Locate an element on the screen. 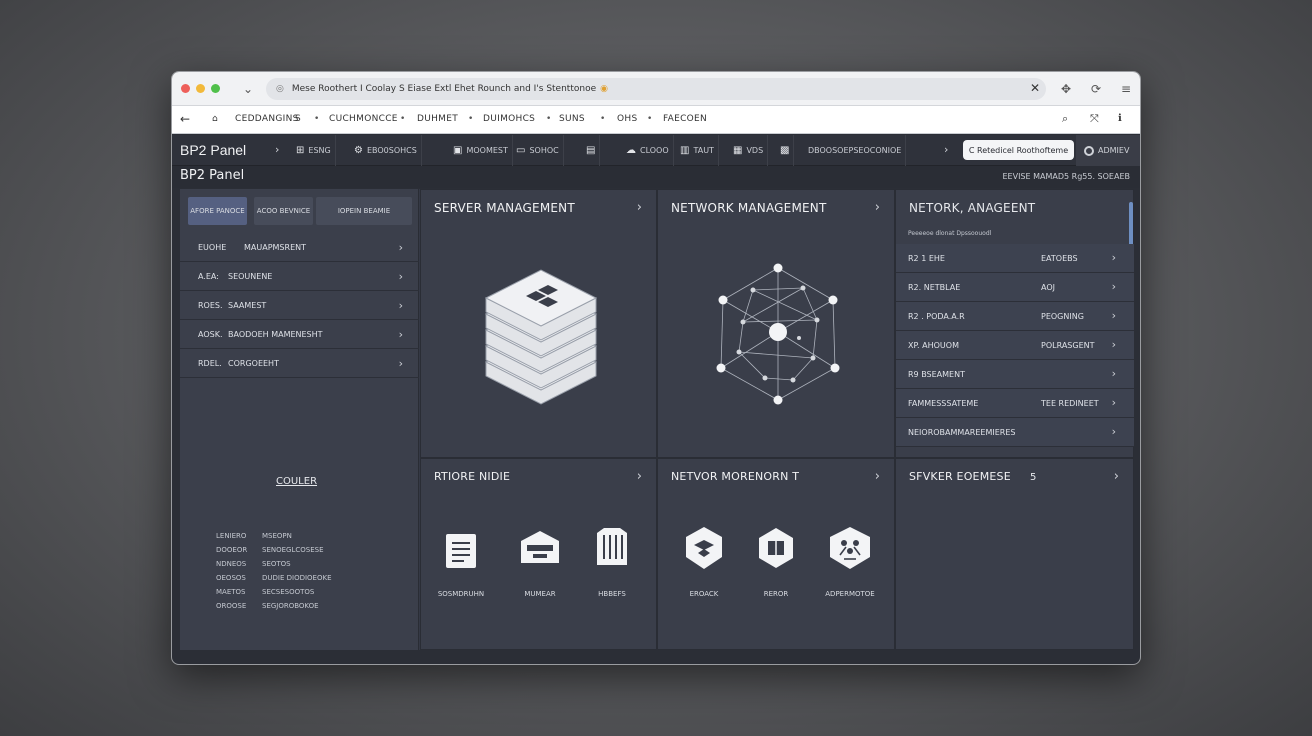 The width and height of the screenshot is (1312, 736). network-management-panel: NETWORK MANAGEMENT › is located at coordinates (776, 323).